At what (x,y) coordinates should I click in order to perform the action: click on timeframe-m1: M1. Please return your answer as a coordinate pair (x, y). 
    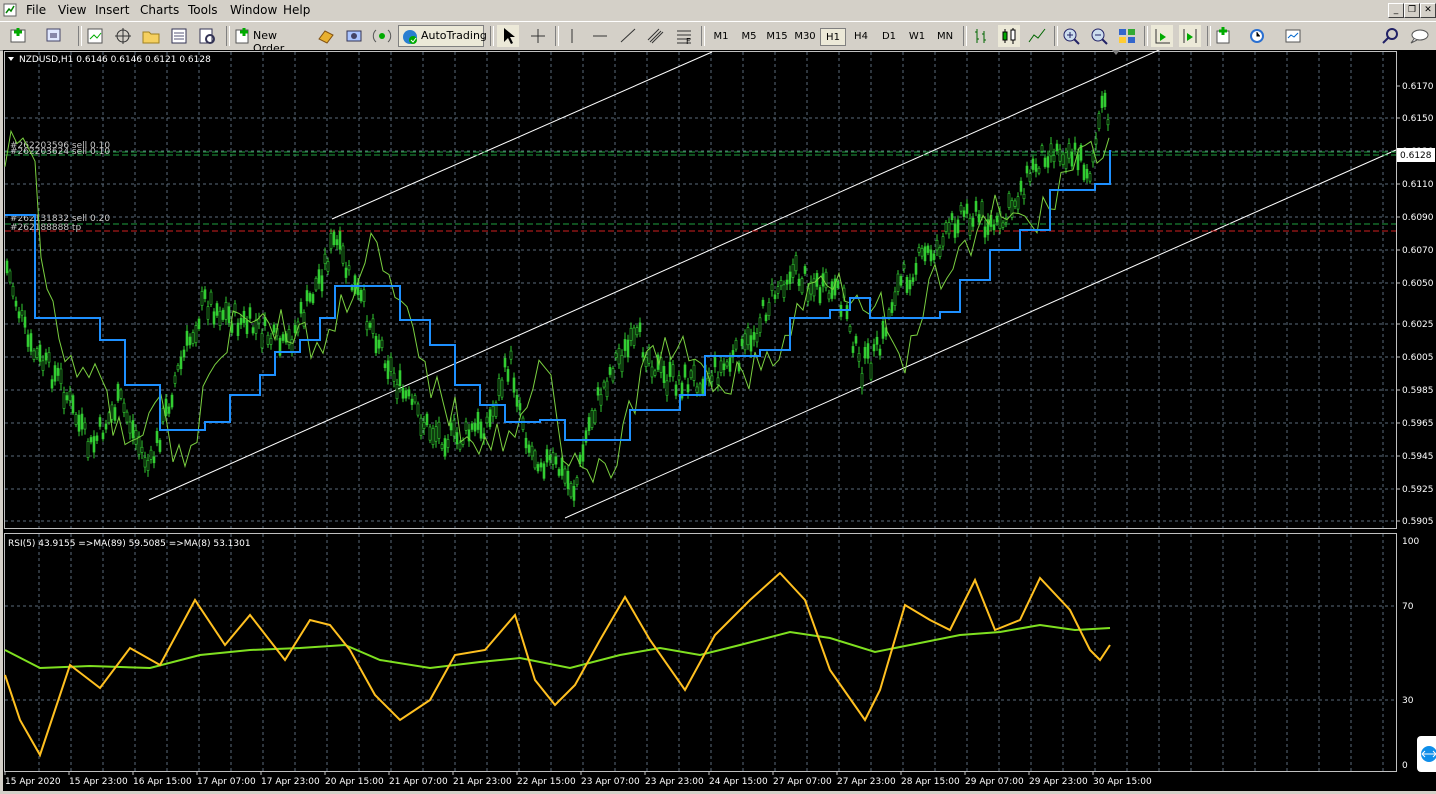
    Looking at the image, I should click on (721, 37).